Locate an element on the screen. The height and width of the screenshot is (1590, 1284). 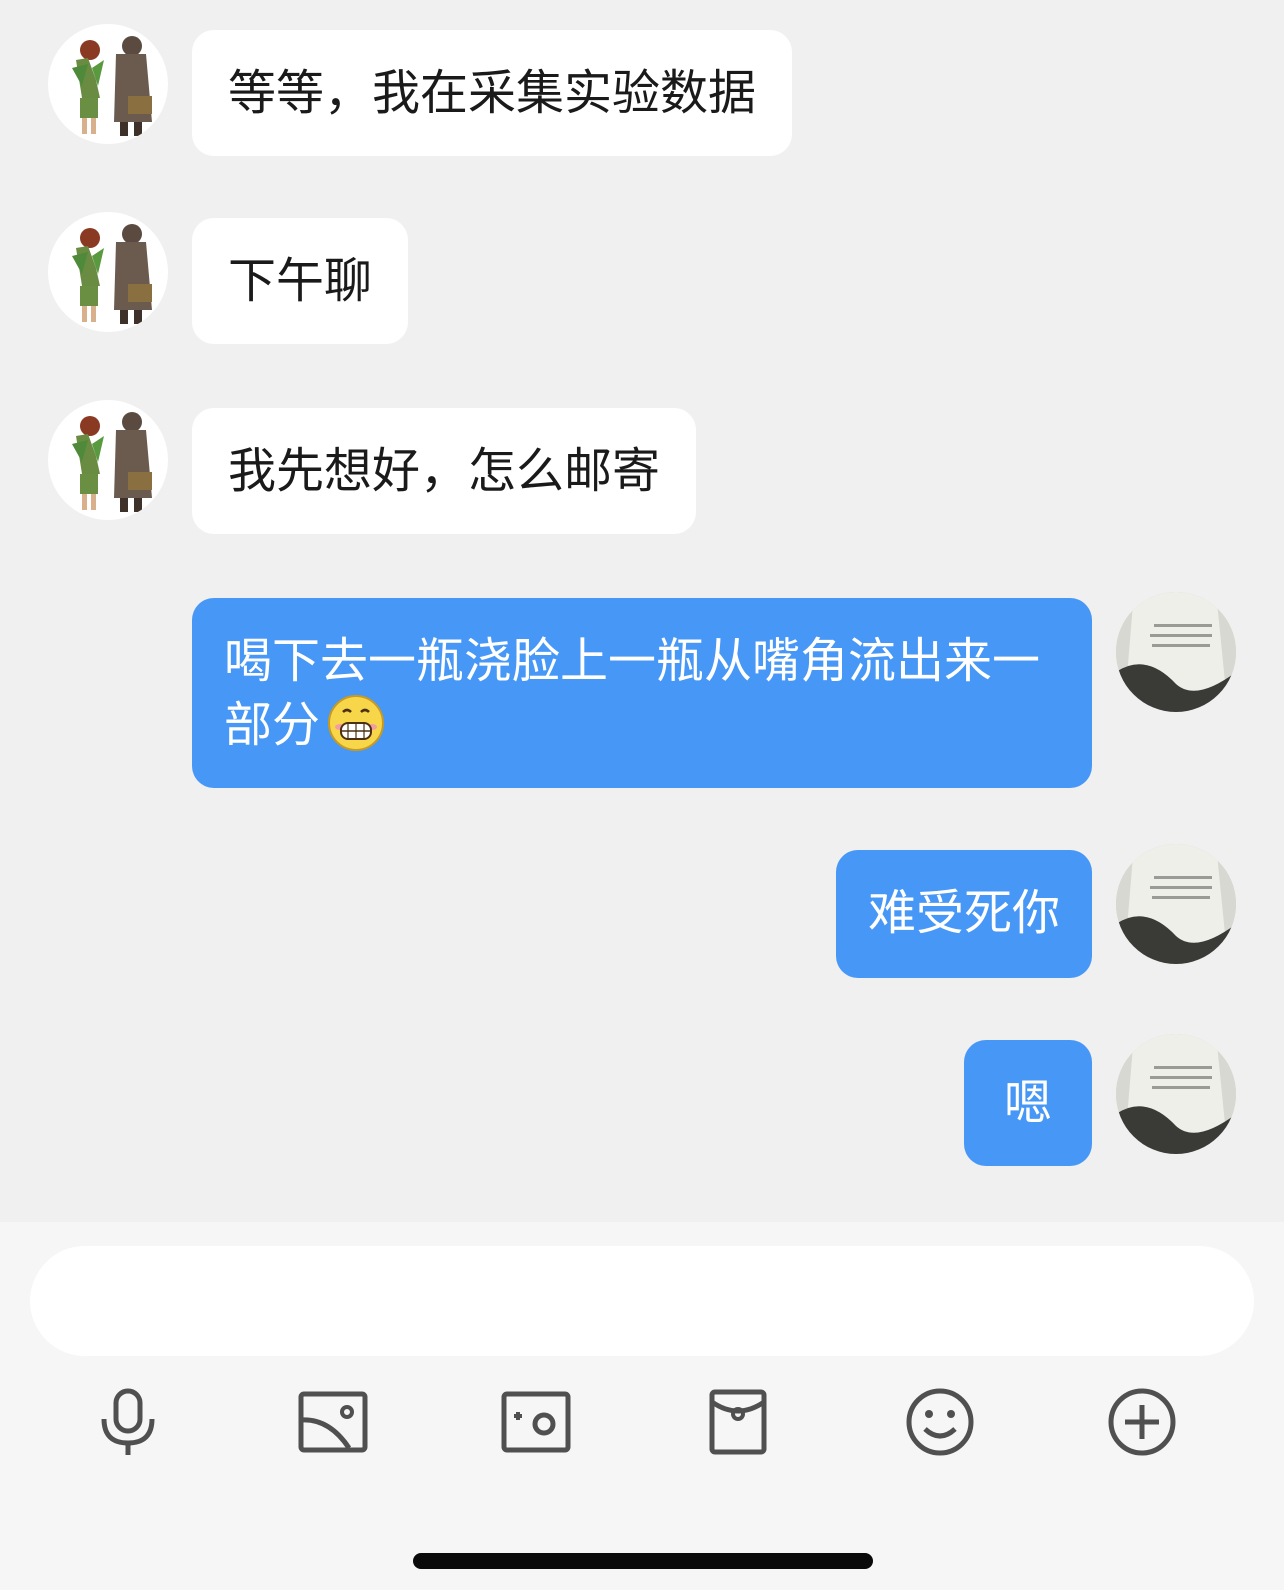
camera-button is located at coordinates (536, 1422).